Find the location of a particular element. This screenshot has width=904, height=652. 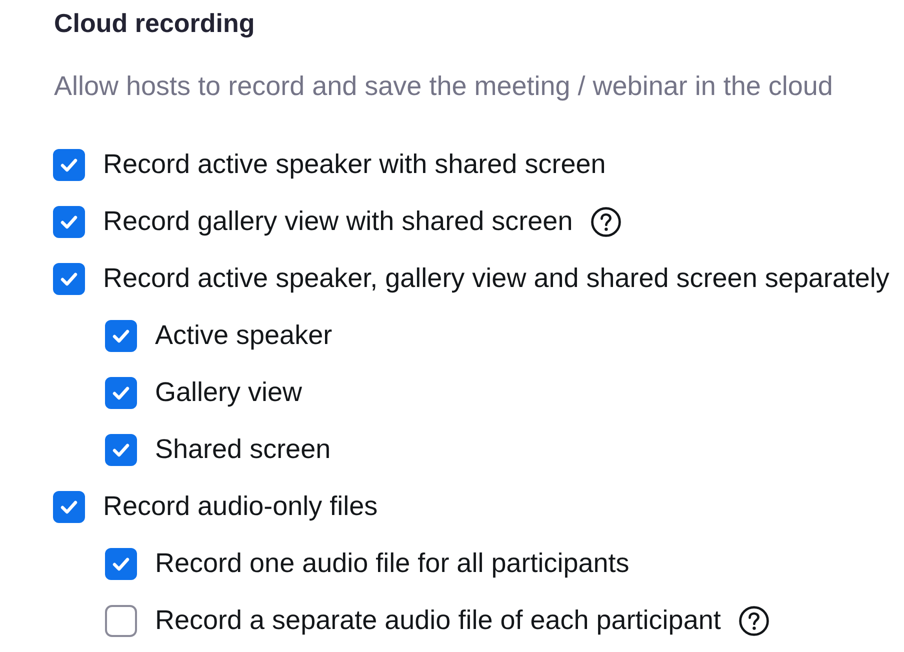

option-label: Record one audio file for all participants is located at coordinates (392, 563).